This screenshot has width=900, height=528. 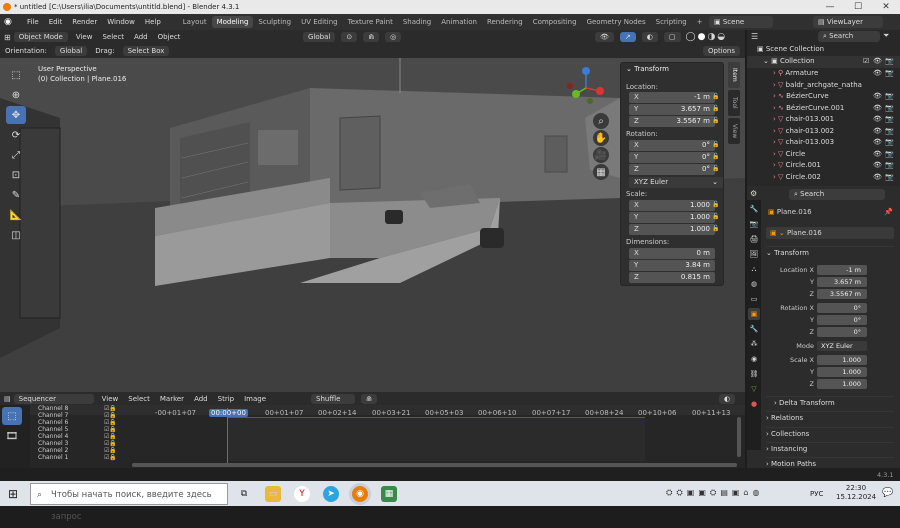 What do you see at coordinates (671, 22) in the screenshot?
I see `tab-scripting: Scripting` at bounding box center [671, 22].